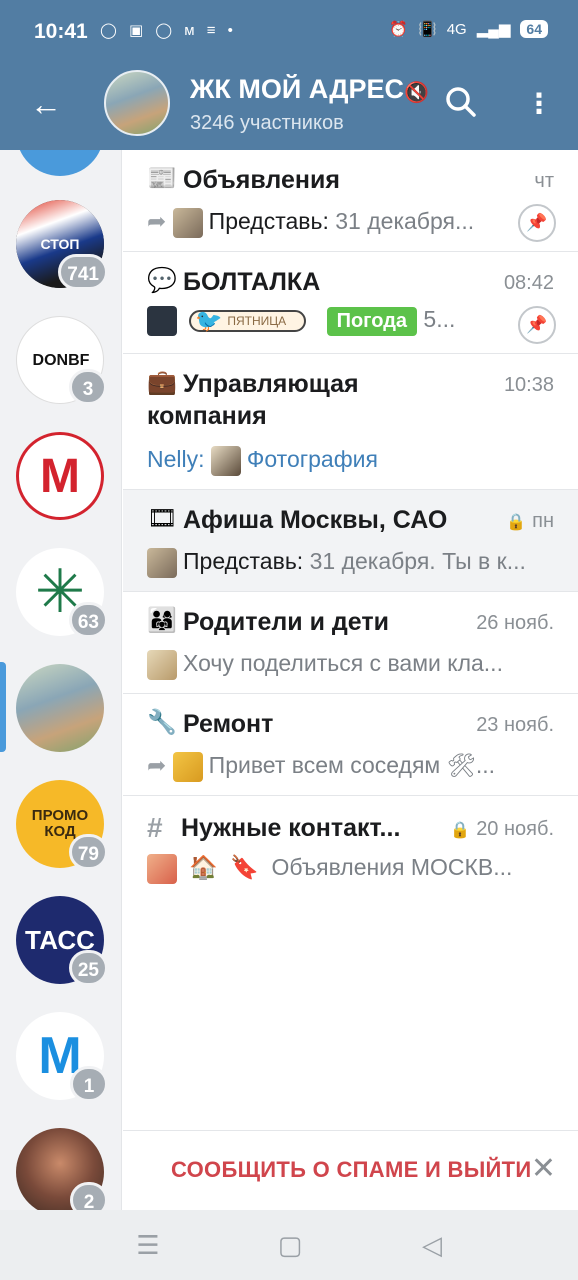  What do you see at coordinates (350, 303) in the screenshot?
I see `topic-row: 💬 БОЛТАЛКА 08:42 🐦 ПЯТНИЦА Погода 5... 📌` at bounding box center [350, 303].